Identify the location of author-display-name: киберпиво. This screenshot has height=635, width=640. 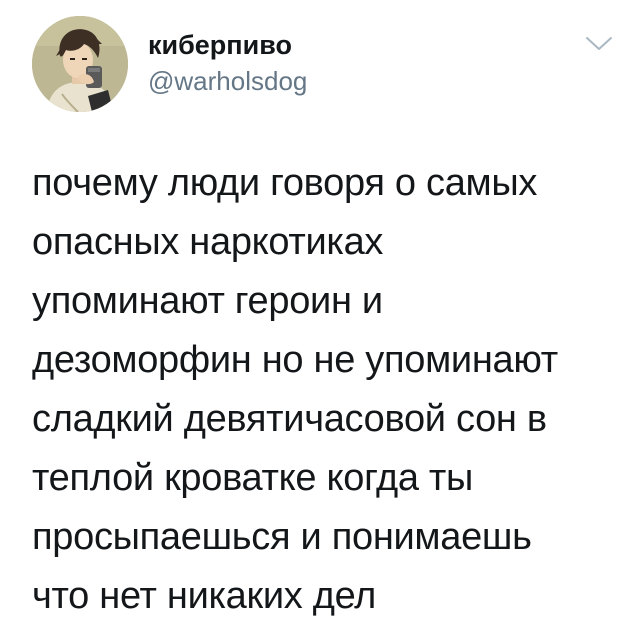
(220, 45).